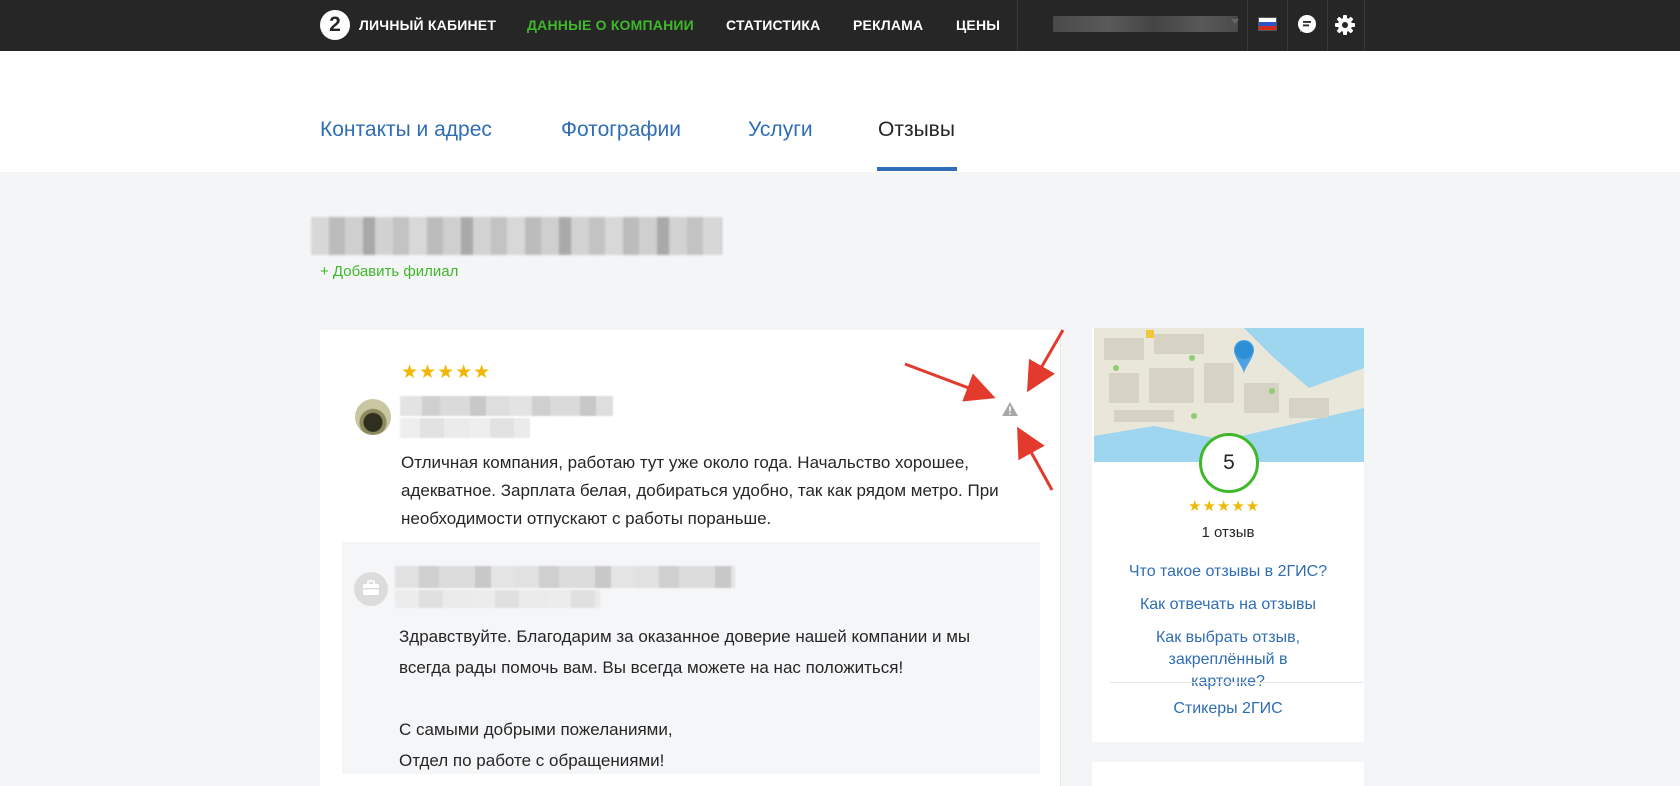  Describe the element at coordinates (506, 406) in the screenshot. I see `reviewer-name-redacted` at that location.